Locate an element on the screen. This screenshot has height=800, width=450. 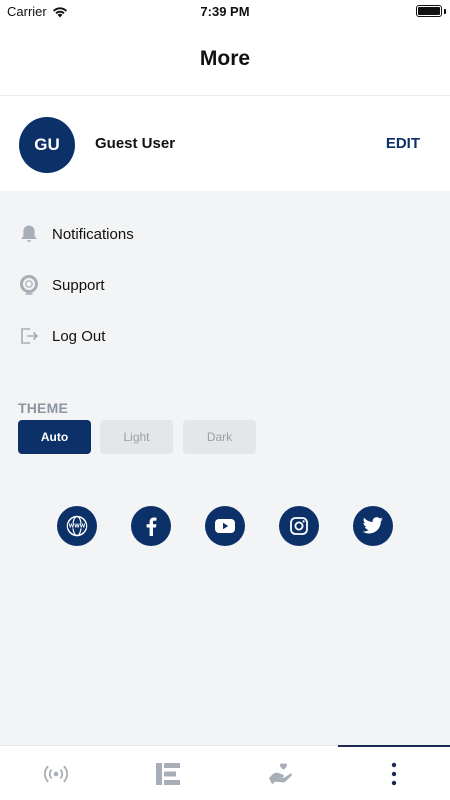
edit-profile-button: EDIT is located at coordinates (403, 143).